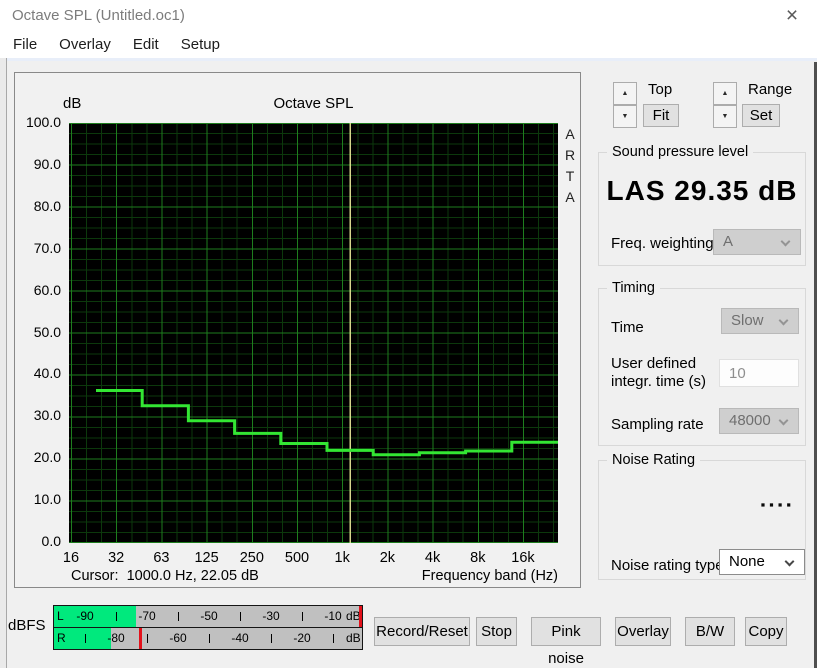  What do you see at coordinates (566, 642) in the screenshot?
I see `pink-noise-button: Pink noise` at bounding box center [566, 642].